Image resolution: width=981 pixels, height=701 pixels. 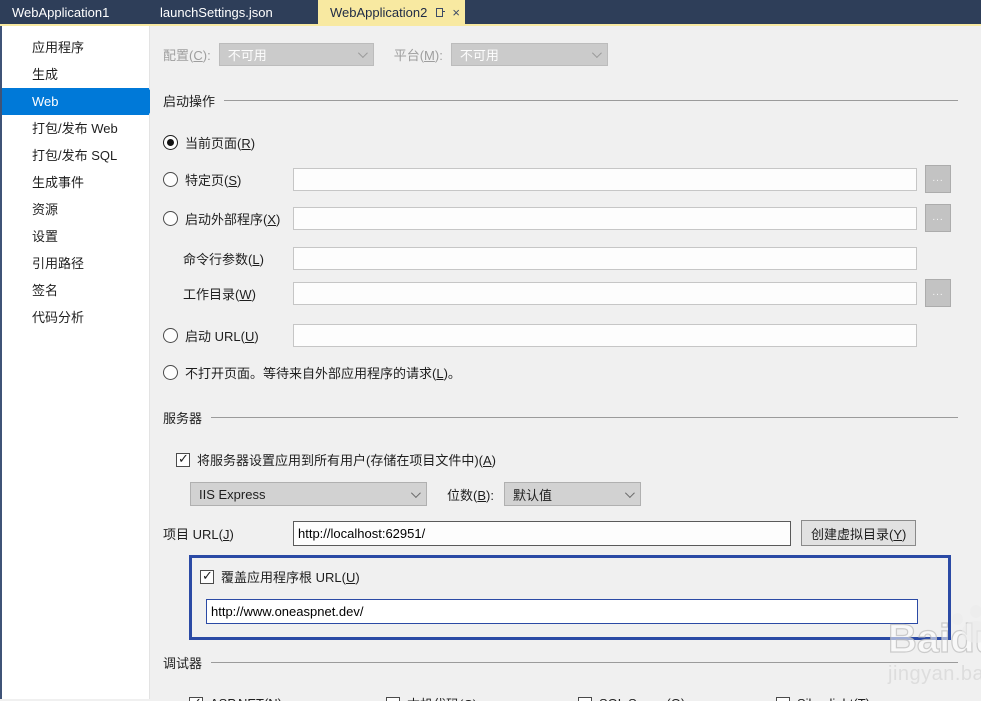 What do you see at coordinates (247, 55) in the screenshot?
I see `configuration-value: 不可用` at bounding box center [247, 55].